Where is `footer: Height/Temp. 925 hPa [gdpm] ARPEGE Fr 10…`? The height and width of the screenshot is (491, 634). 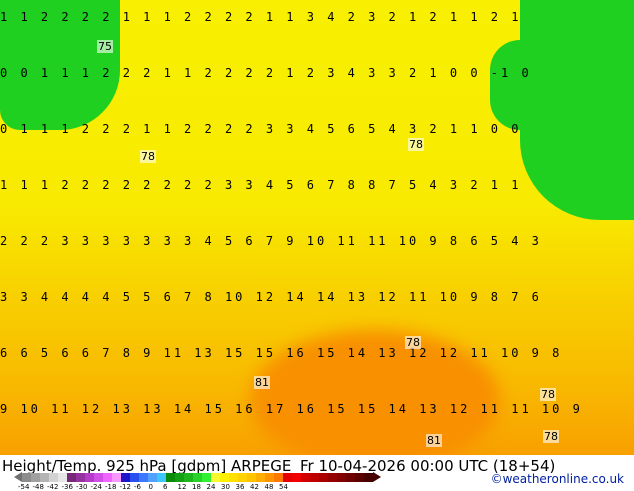 footer: Height/Temp. 925 hPa [gdpm] ARPEGE Fr 10… is located at coordinates (317, 473).